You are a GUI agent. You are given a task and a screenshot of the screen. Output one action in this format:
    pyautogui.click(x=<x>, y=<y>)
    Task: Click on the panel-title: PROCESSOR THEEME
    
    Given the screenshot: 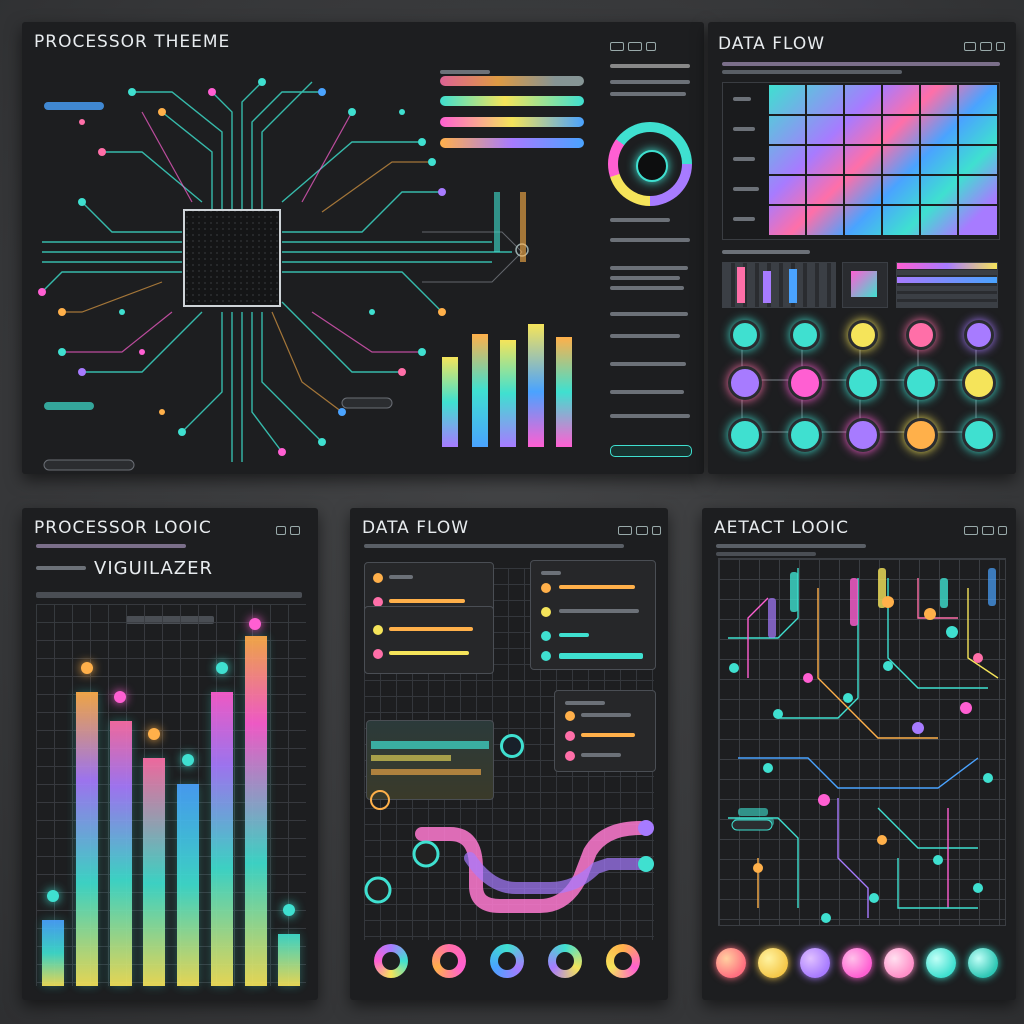 What is the action you would take?
    pyautogui.click(x=132, y=42)
    